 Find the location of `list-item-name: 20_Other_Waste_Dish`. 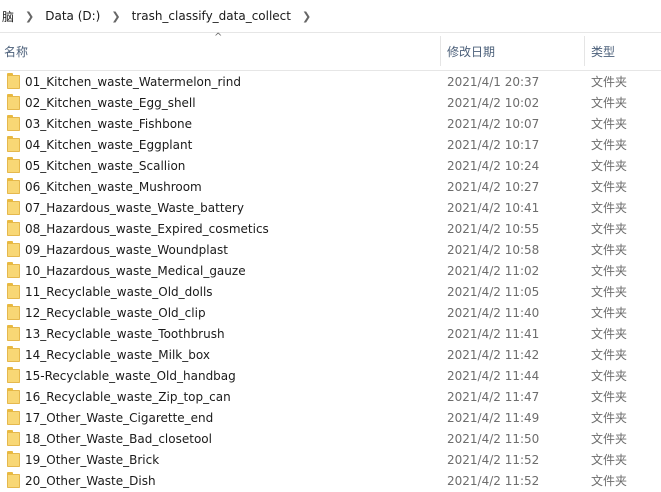

list-item-name: 20_Other_Waste_Dish is located at coordinates (90, 481).